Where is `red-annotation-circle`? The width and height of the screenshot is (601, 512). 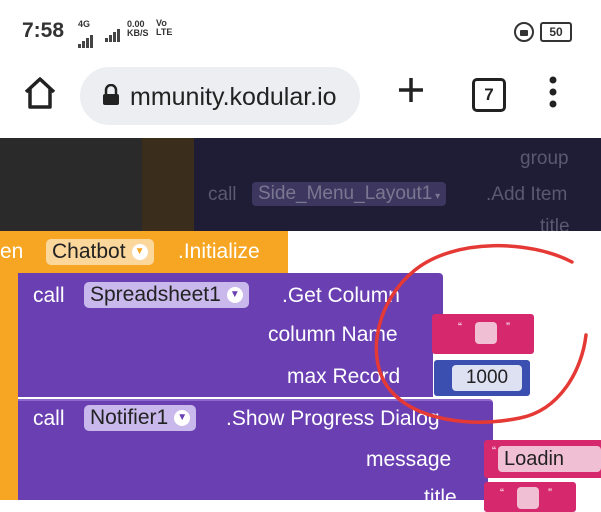 red-annotation-circle is located at coordinates (481, 334).